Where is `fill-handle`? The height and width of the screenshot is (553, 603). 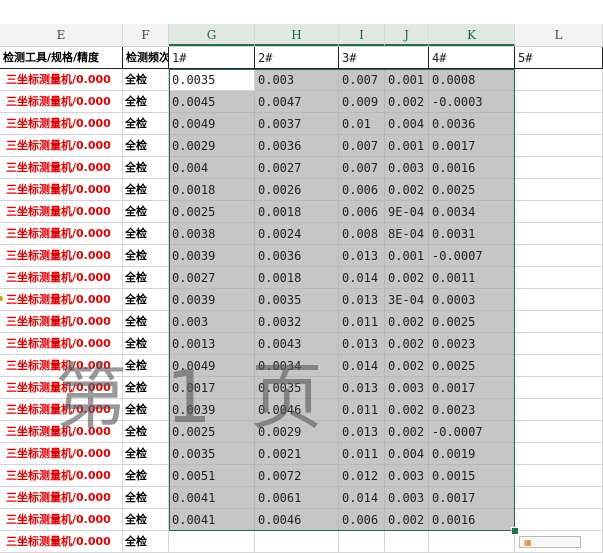 fill-handle is located at coordinates (515, 531).